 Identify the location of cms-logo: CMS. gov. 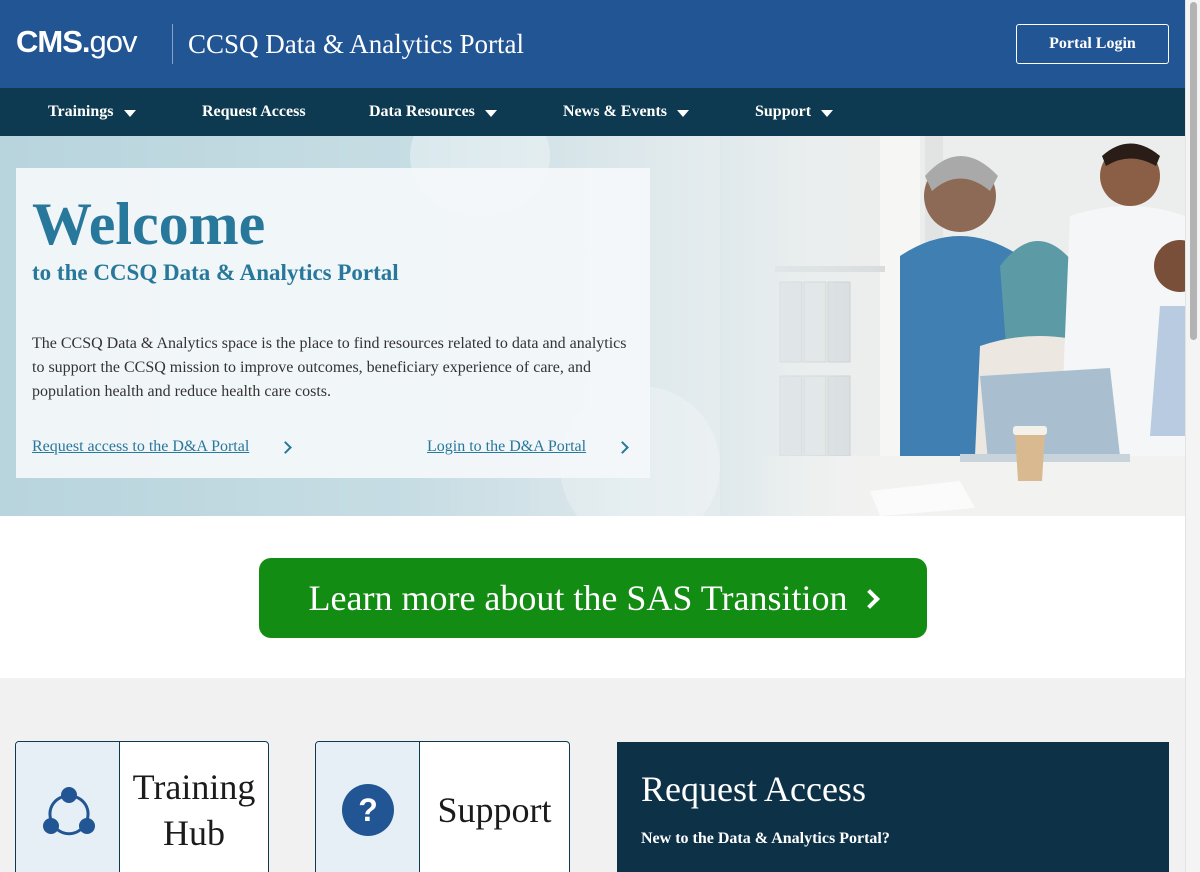
(76, 42).